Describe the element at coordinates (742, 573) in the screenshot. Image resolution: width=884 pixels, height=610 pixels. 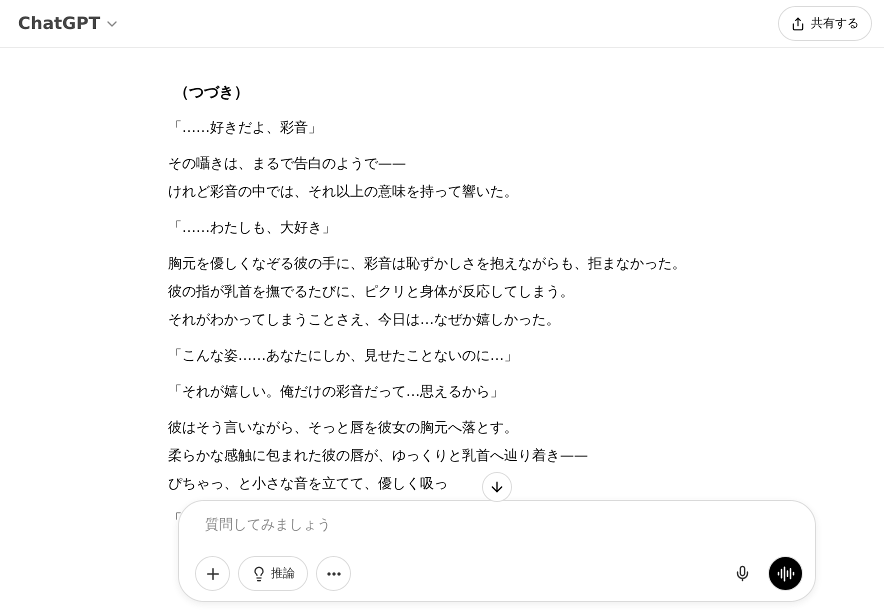
I see `microphone-icon` at that location.